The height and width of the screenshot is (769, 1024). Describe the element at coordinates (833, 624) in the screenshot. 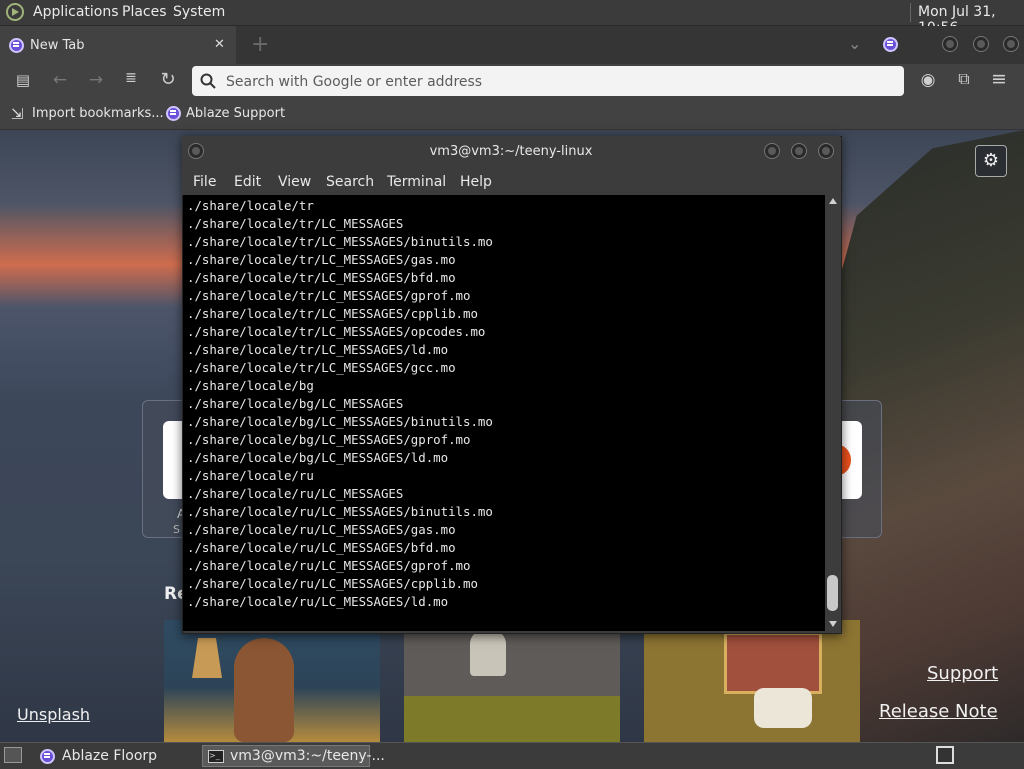

I see `scroll-down-icon` at that location.